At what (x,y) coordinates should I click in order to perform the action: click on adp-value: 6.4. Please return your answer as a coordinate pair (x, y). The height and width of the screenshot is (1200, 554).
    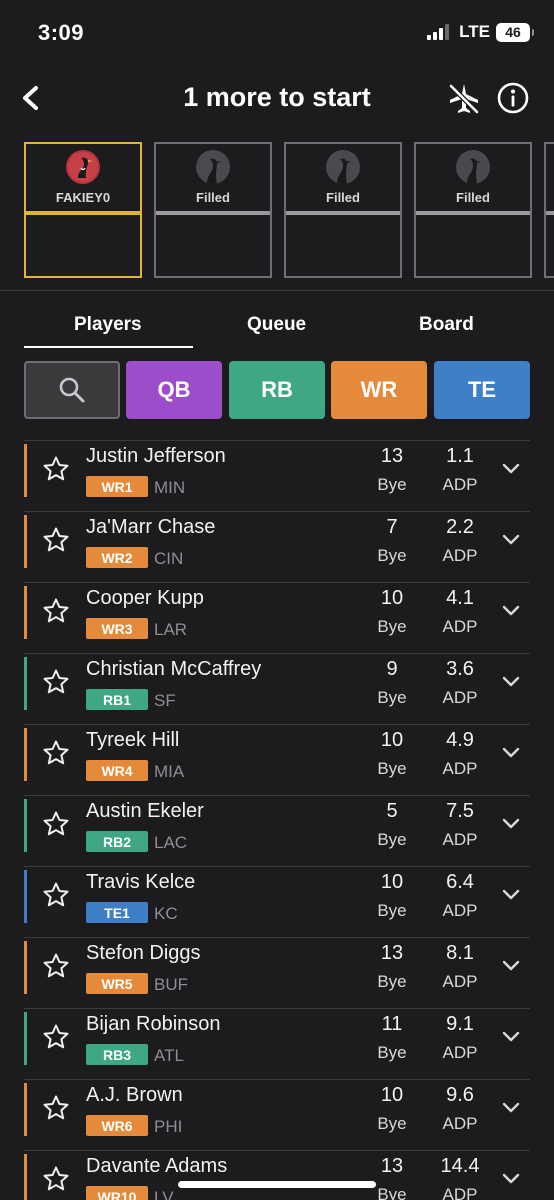
    Looking at the image, I should click on (460, 882).